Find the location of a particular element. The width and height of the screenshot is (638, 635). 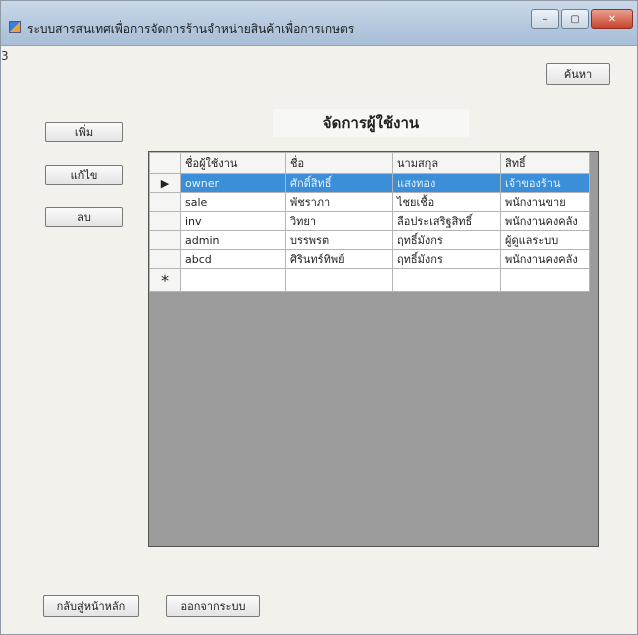

add-button: เพิ่ม is located at coordinates (84, 132).